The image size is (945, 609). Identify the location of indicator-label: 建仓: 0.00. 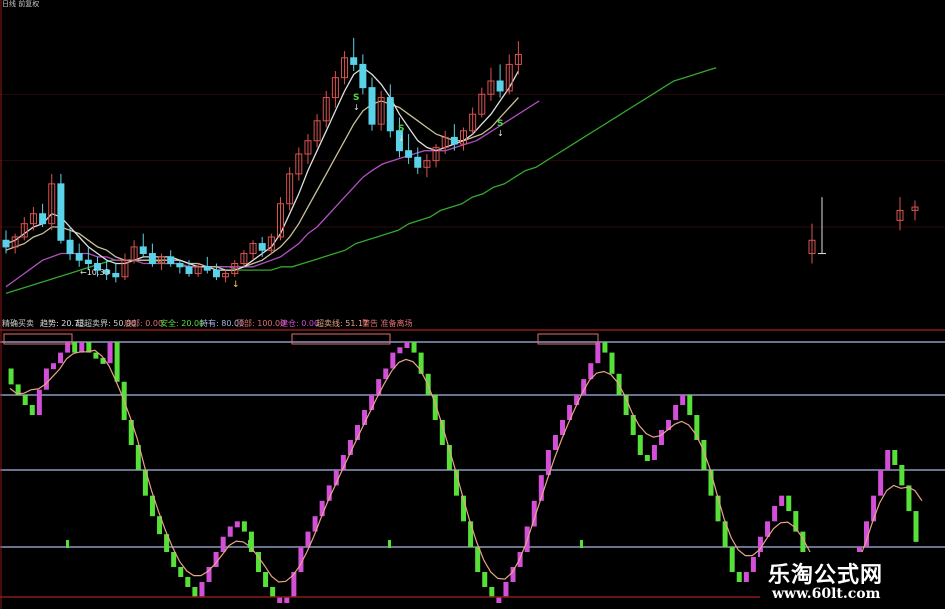
(300, 323).